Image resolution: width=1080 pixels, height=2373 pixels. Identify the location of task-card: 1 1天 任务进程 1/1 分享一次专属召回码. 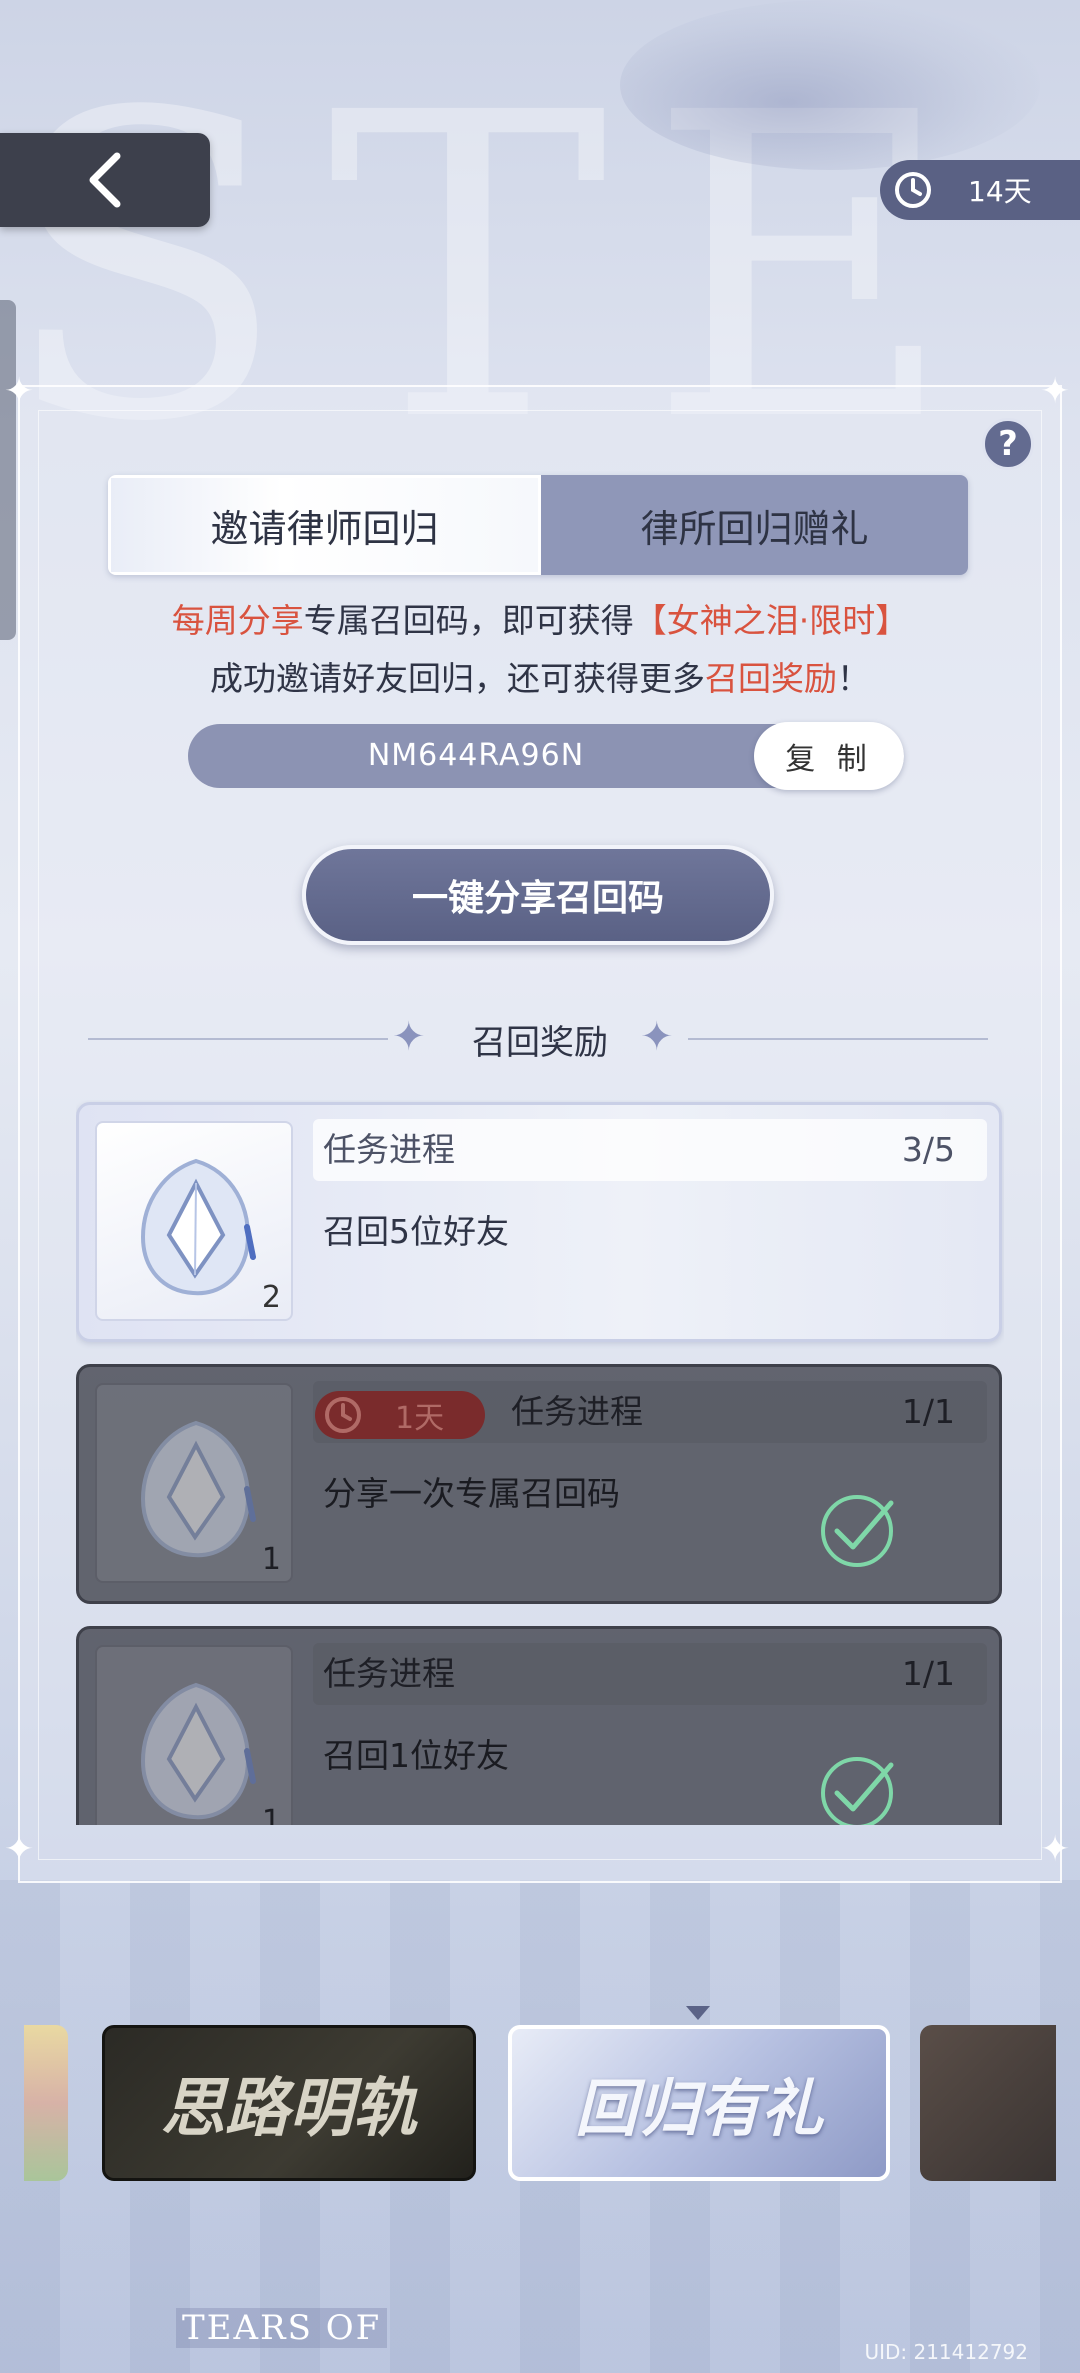
(539, 1484).